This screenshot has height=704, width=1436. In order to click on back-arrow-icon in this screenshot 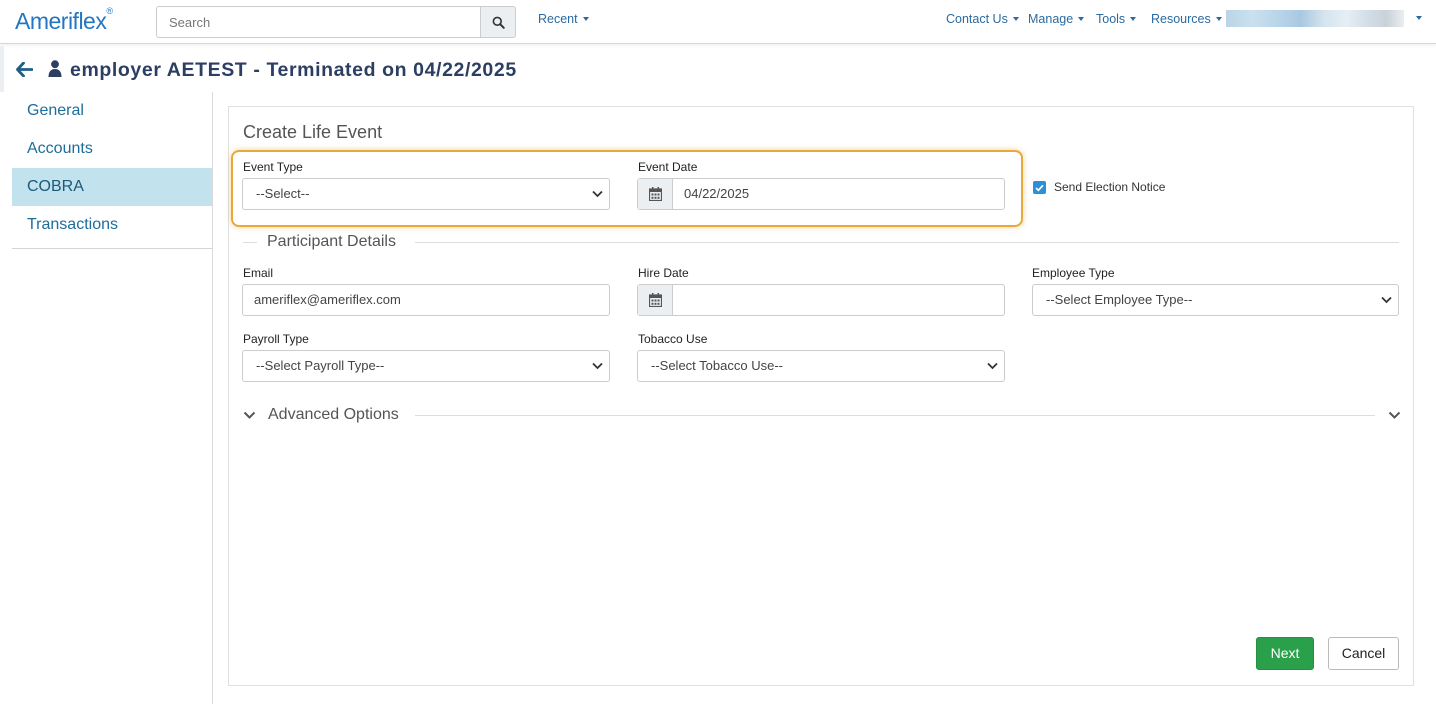, I will do `click(24, 69)`.